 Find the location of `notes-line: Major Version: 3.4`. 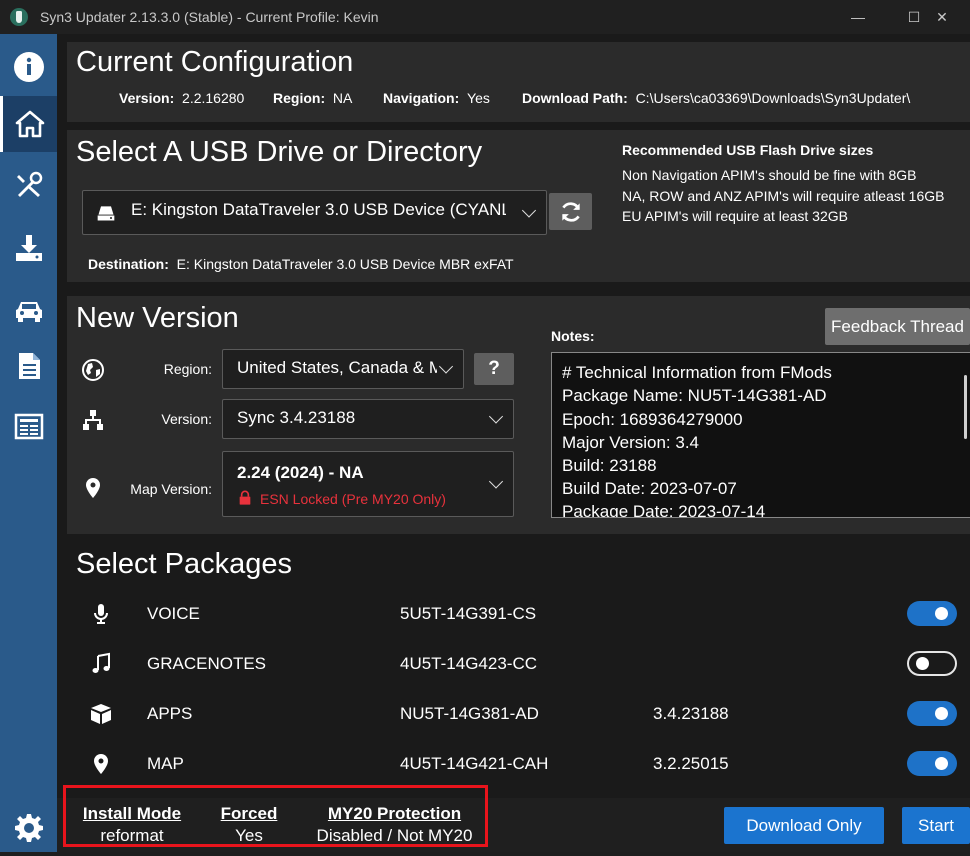

notes-line: Major Version: 3.4 is located at coordinates (631, 442).